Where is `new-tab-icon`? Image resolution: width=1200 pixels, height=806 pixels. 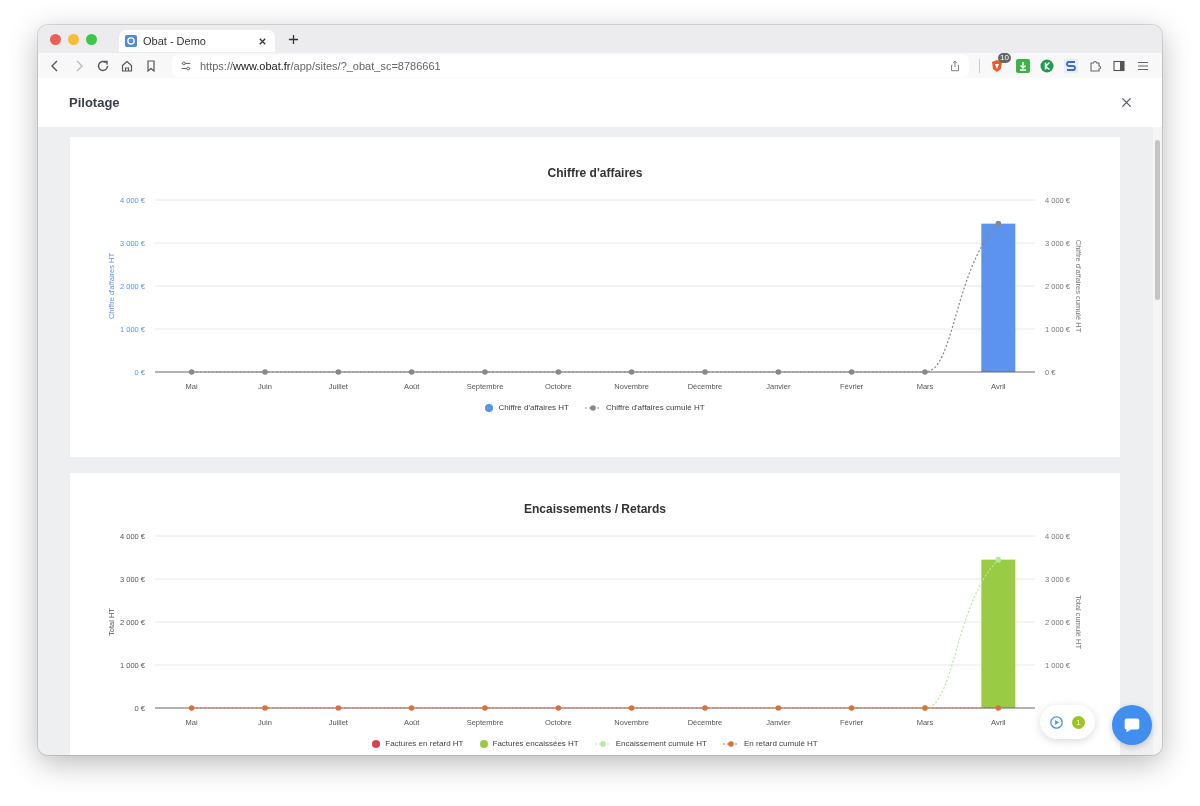 new-tab-icon is located at coordinates (293, 39).